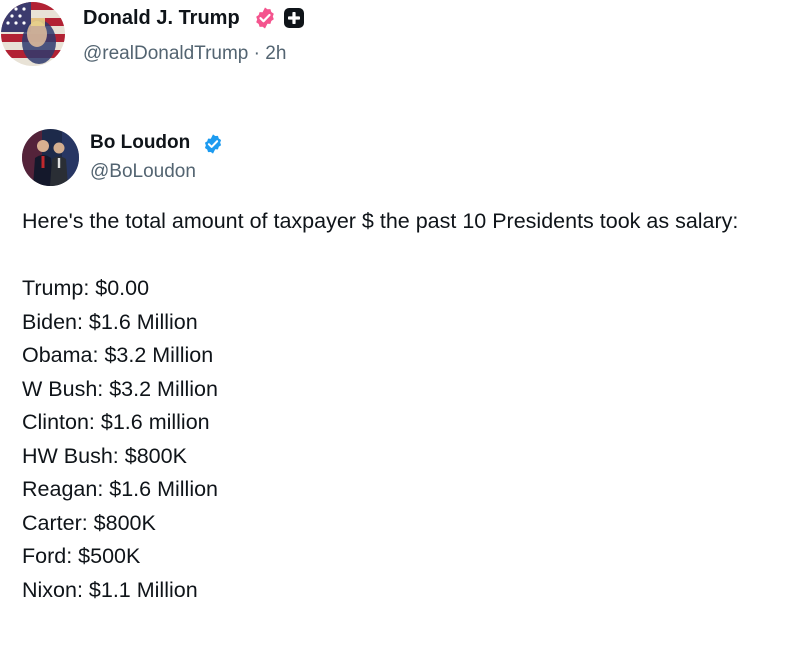 This screenshot has width=786, height=653. I want to click on list-item: Ford: $500K, so click(81, 556).